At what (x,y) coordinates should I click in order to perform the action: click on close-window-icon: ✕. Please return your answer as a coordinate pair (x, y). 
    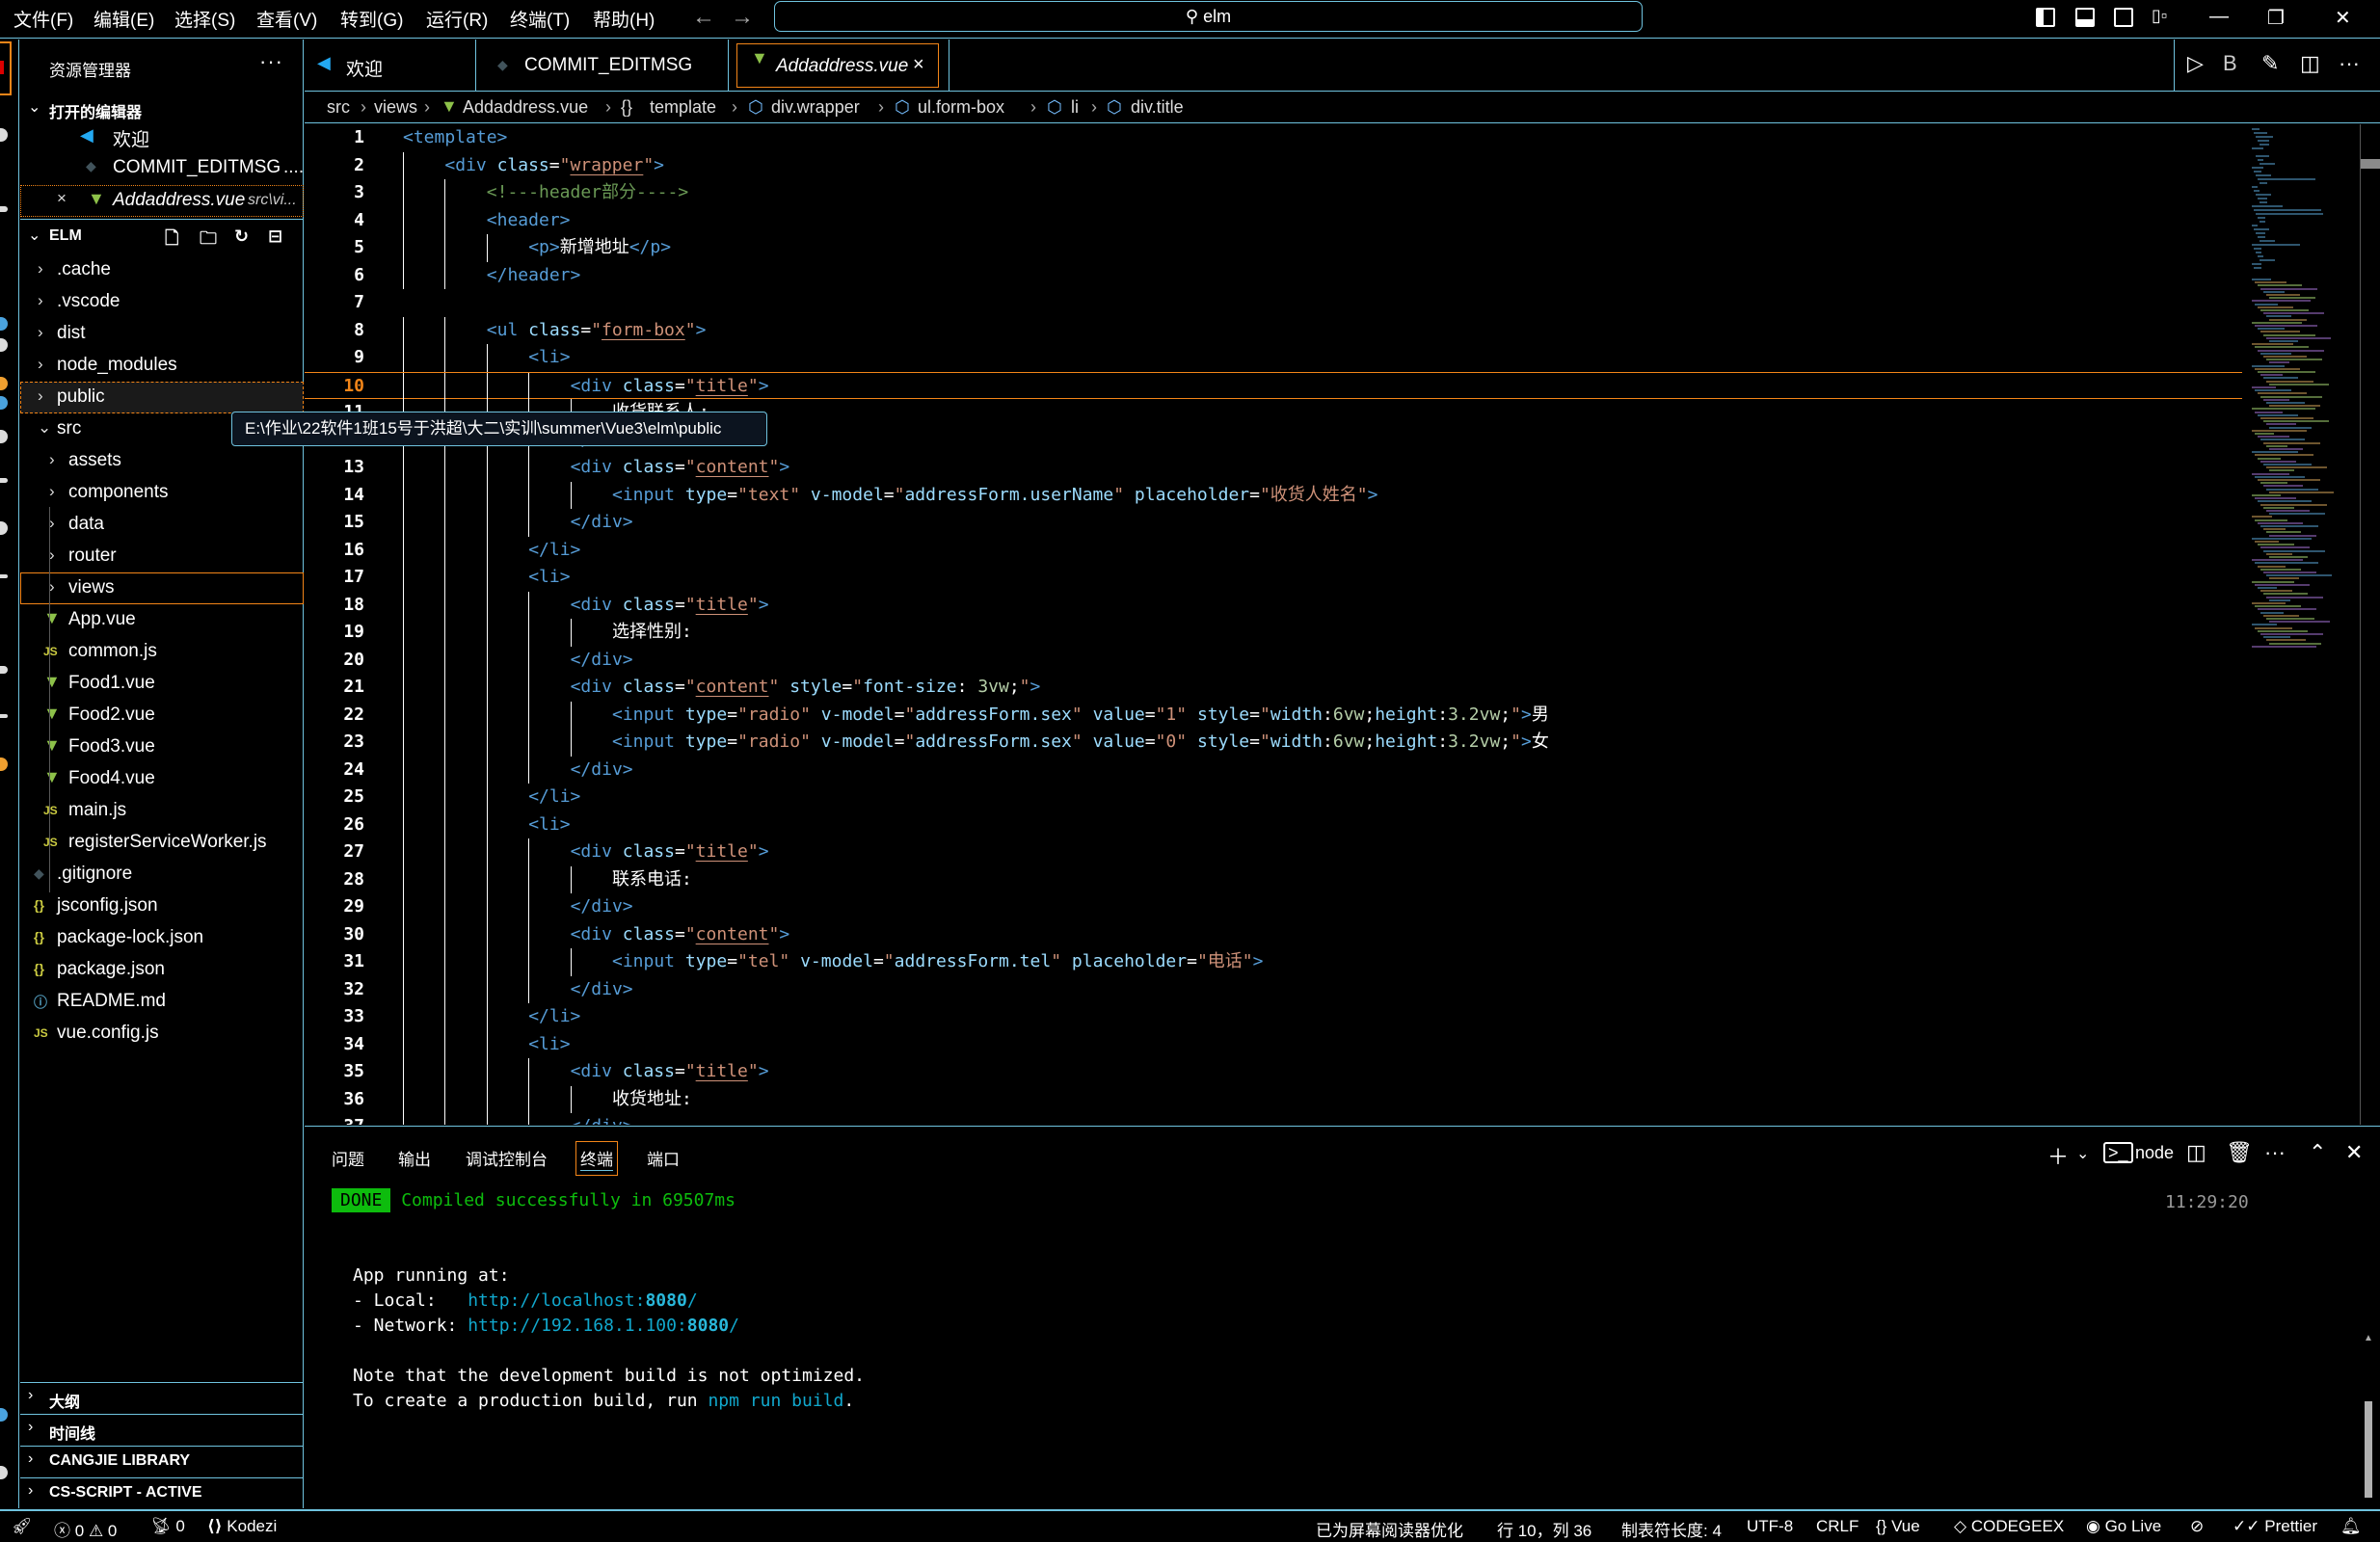
    Looking at the image, I should click on (2343, 18).